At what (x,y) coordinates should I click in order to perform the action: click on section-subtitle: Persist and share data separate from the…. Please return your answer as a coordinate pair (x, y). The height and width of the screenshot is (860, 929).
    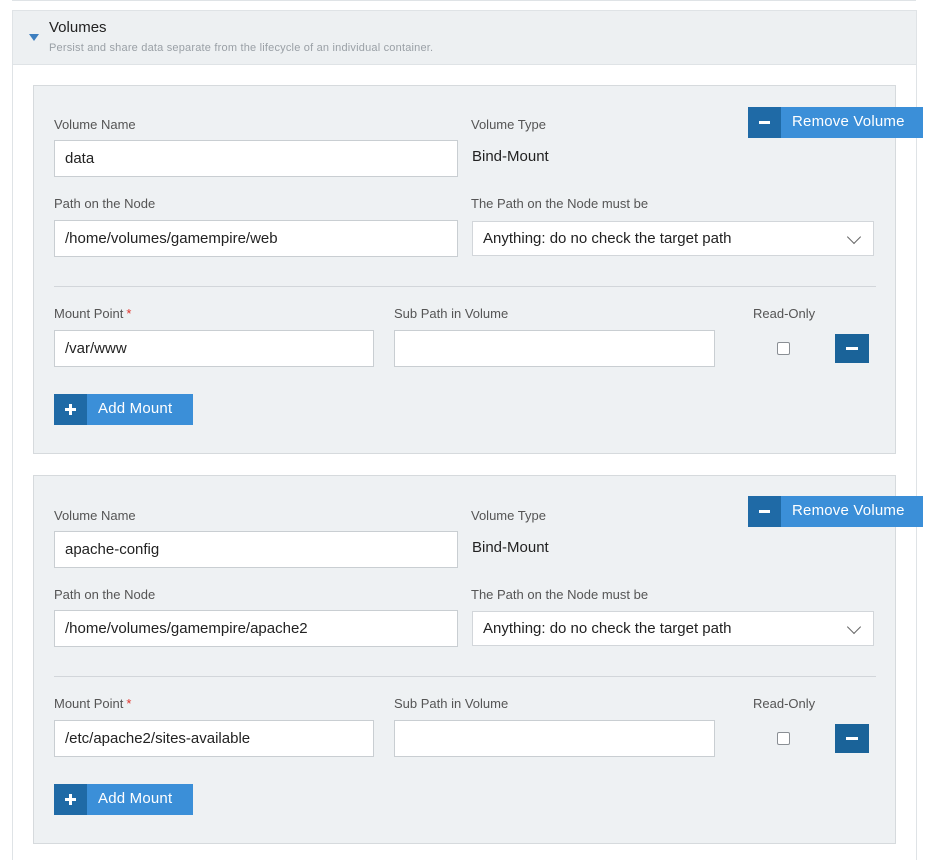
    Looking at the image, I should click on (241, 48).